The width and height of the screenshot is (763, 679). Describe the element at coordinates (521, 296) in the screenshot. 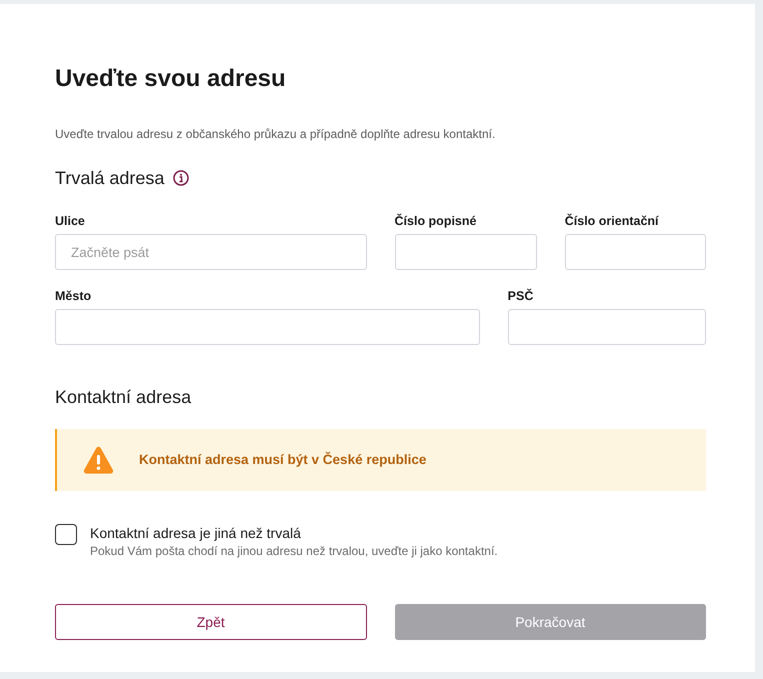

I see `field-label: PSČ` at that location.